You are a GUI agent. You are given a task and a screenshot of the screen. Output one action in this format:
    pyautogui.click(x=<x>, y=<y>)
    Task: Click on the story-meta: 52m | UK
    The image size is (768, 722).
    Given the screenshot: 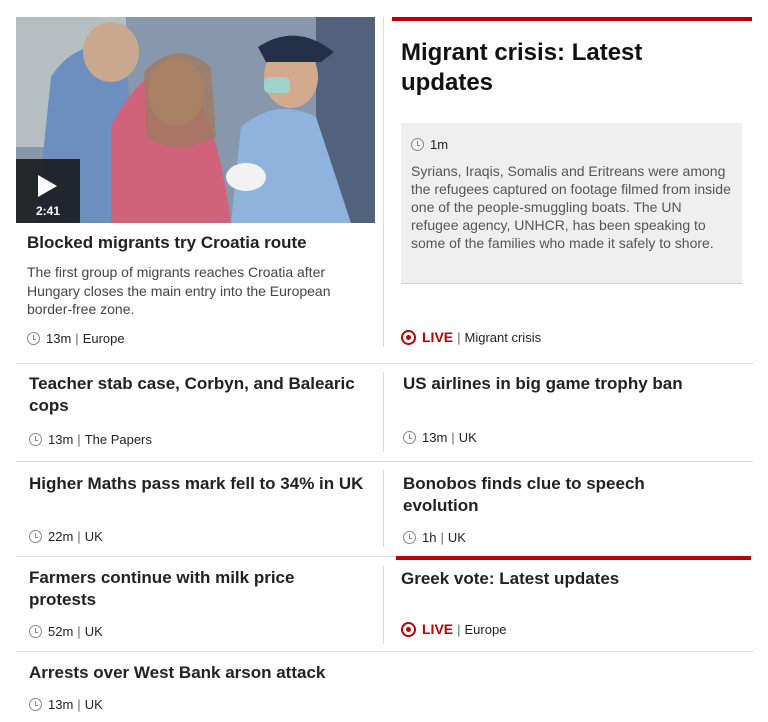 What is the action you would take?
    pyautogui.click(x=66, y=631)
    